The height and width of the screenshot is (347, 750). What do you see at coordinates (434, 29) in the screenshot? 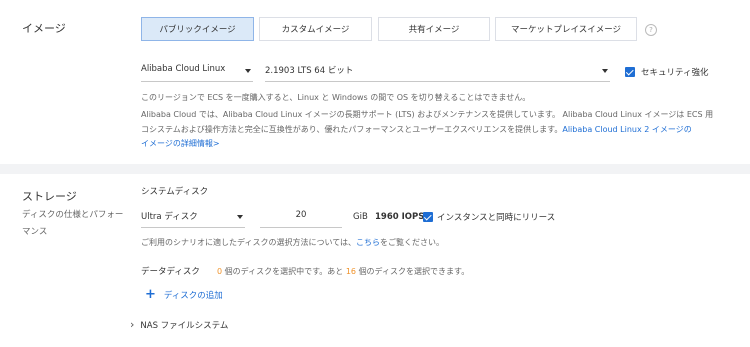
I see `tab-shared-image: 共有イメージ` at bounding box center [434, 29].